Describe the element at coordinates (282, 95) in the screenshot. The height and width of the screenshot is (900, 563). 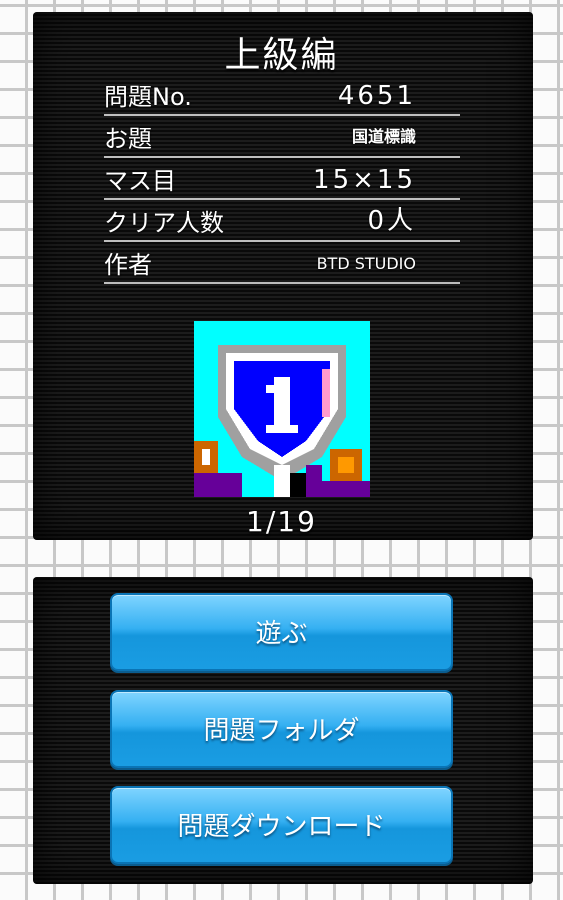
I see `info-row-number: 問題No. 4651` at that location.